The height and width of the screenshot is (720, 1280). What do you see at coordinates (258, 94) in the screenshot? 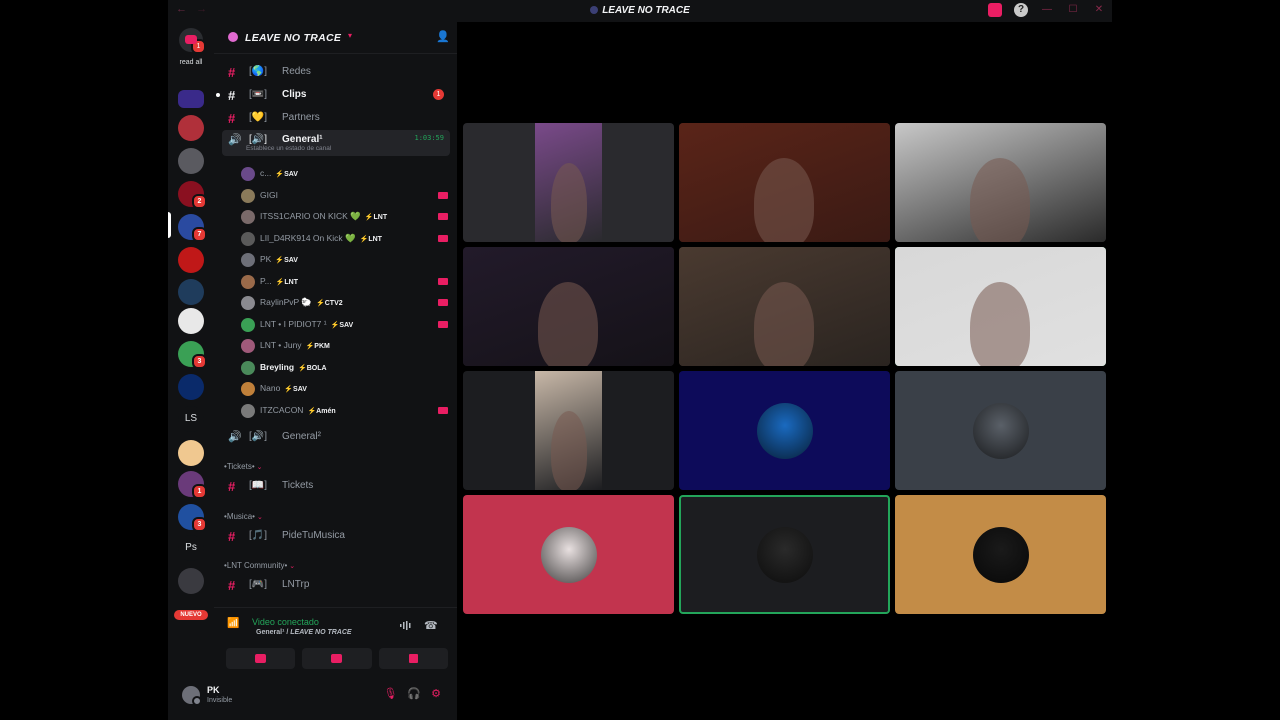
I see `channel-emoji: [📼]` at bounding box center [258, 94].